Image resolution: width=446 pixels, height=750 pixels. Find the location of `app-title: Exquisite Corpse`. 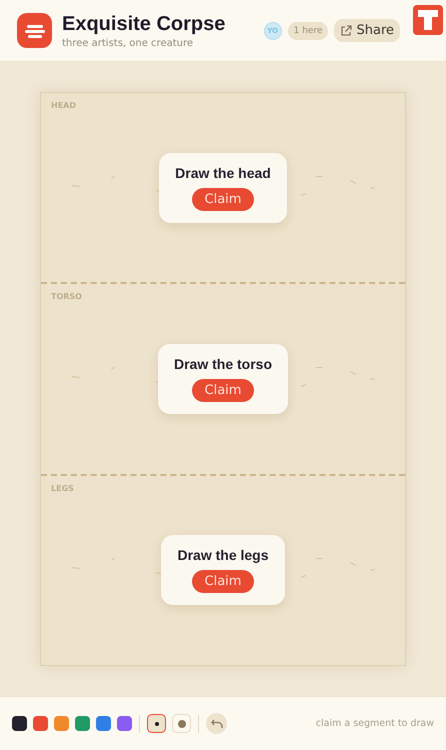

app-title: Exquisite Corpse is located at coordinates (144, 24).